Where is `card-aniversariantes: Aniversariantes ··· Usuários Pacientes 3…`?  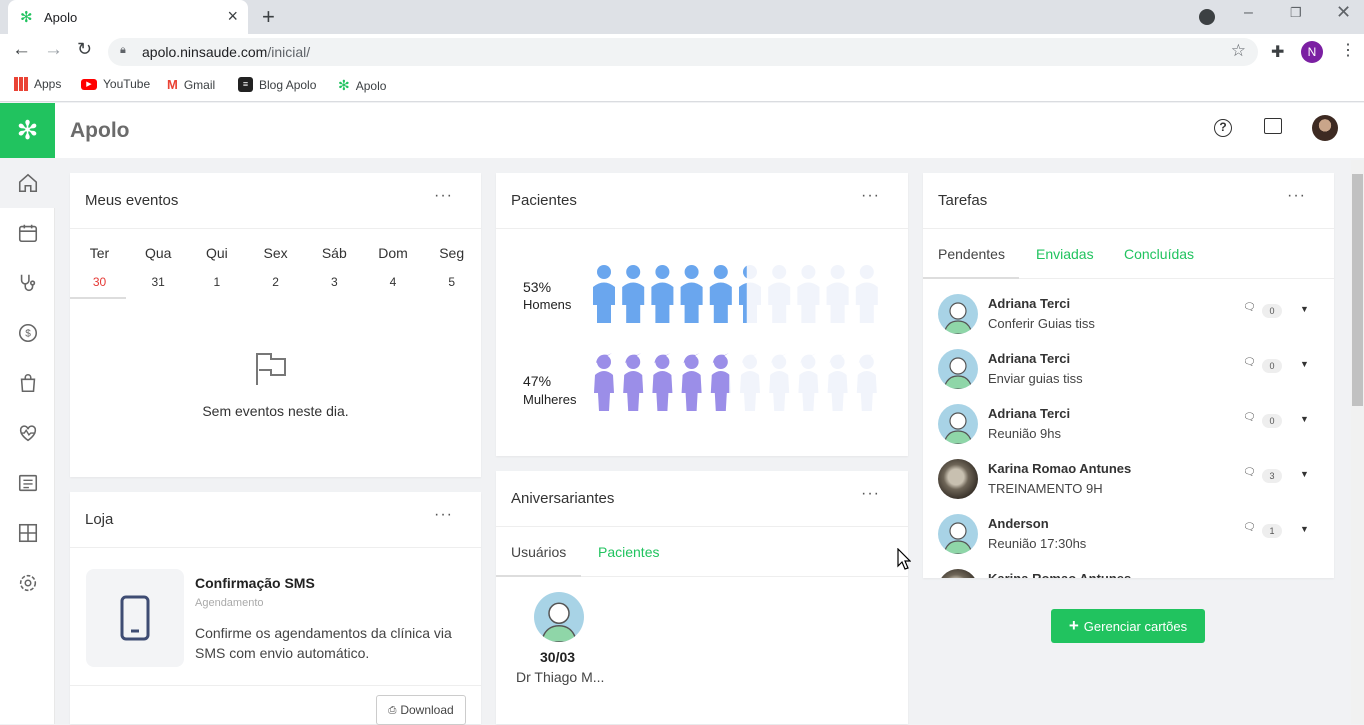
card-aniversariantes: Aniversariantes ··· Usuários Pacientes 3… is located at coordinates (702, 597).